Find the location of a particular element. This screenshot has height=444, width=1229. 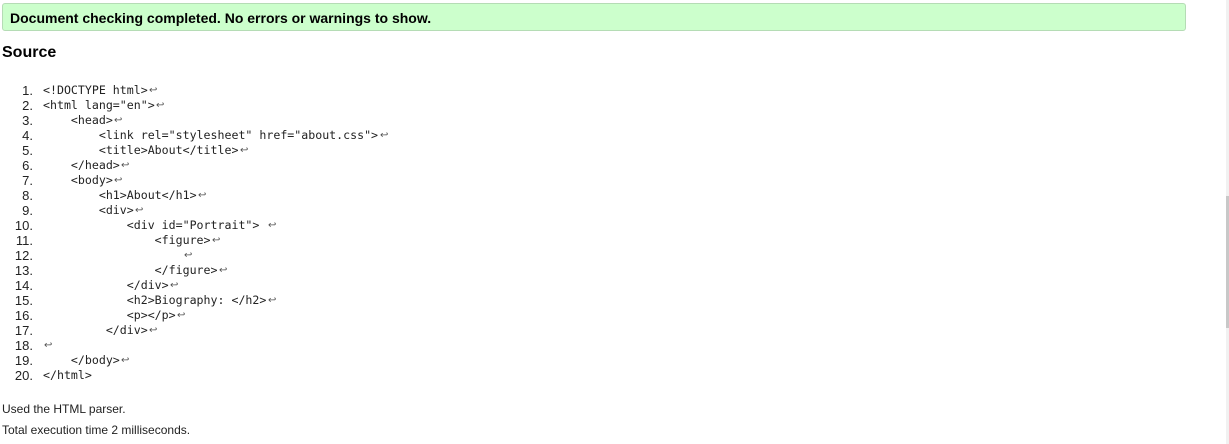

source-code is located at coordinates (113, 255).